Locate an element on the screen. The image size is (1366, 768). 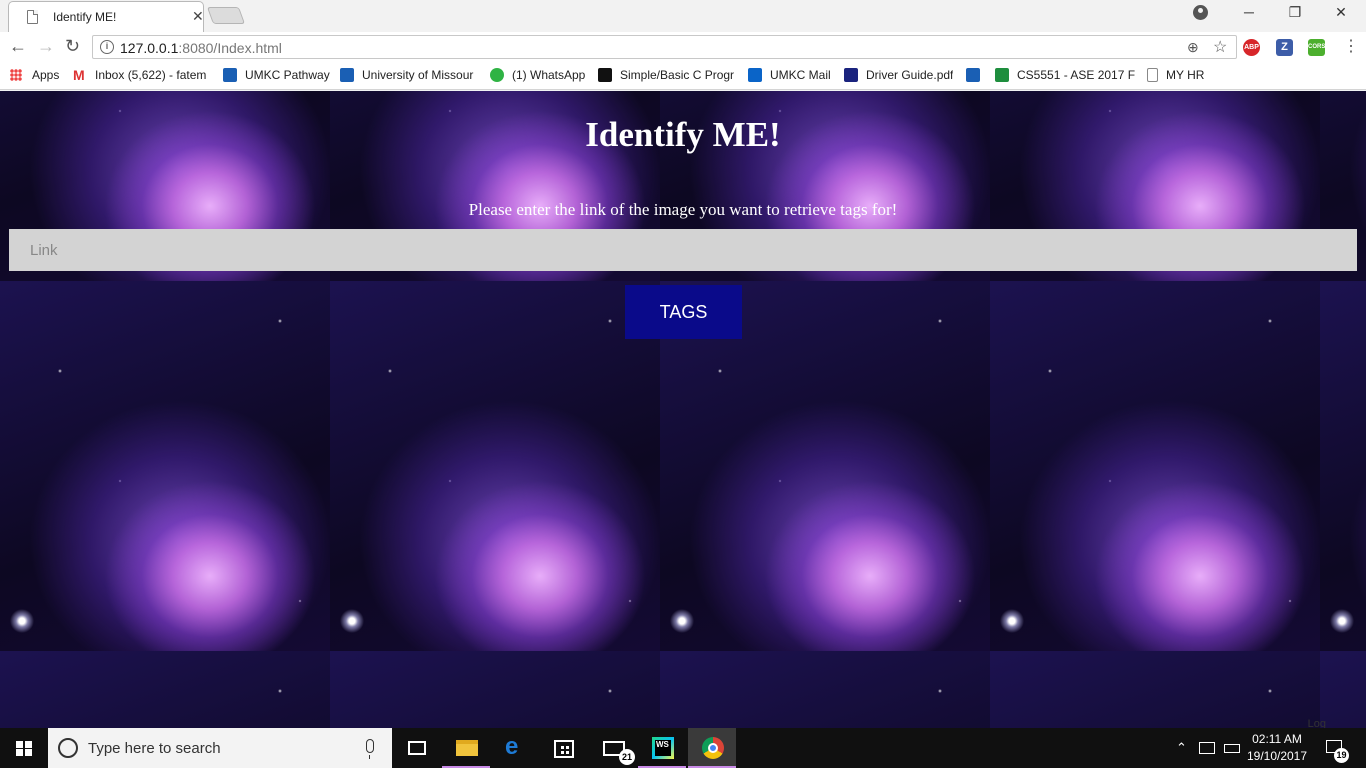
network-icon is located at coordinates (1207, 748).